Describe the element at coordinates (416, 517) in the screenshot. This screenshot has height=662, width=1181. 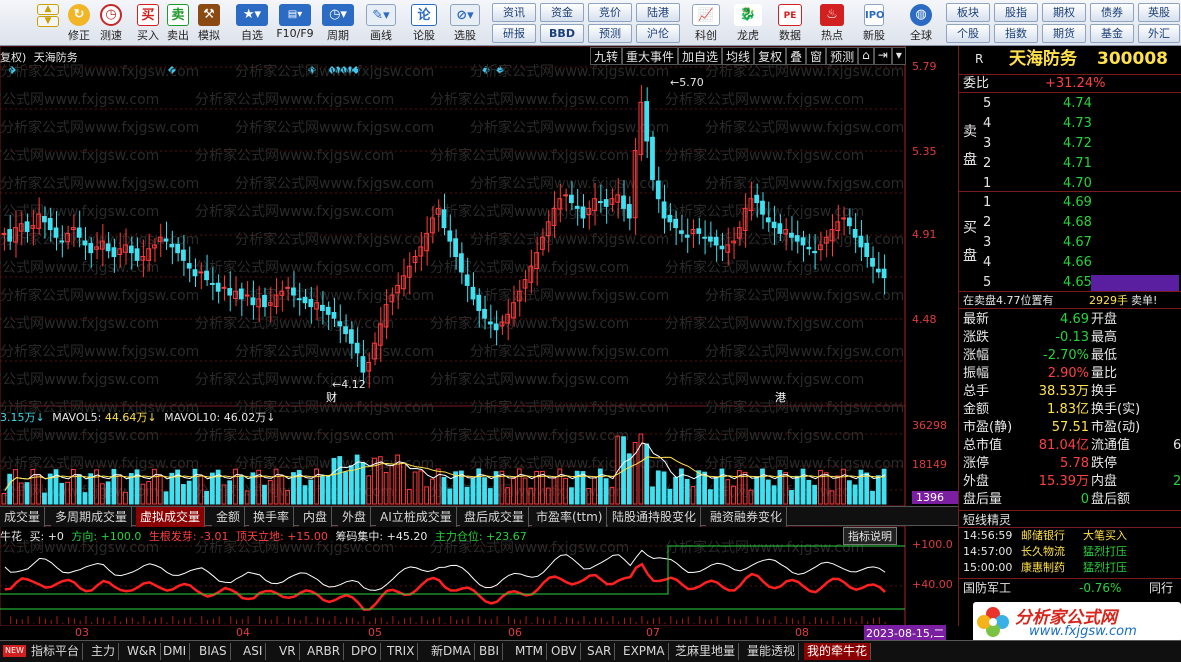
I see `tab-ai-volume: AI立桩成交量` at that location.